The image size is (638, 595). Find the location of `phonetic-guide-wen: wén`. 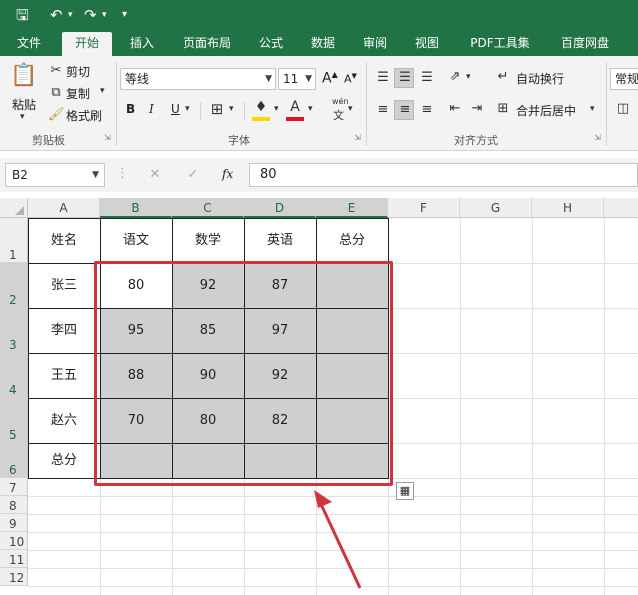

phonetic-guide-wen: wén is located at coordinates (340, 101).